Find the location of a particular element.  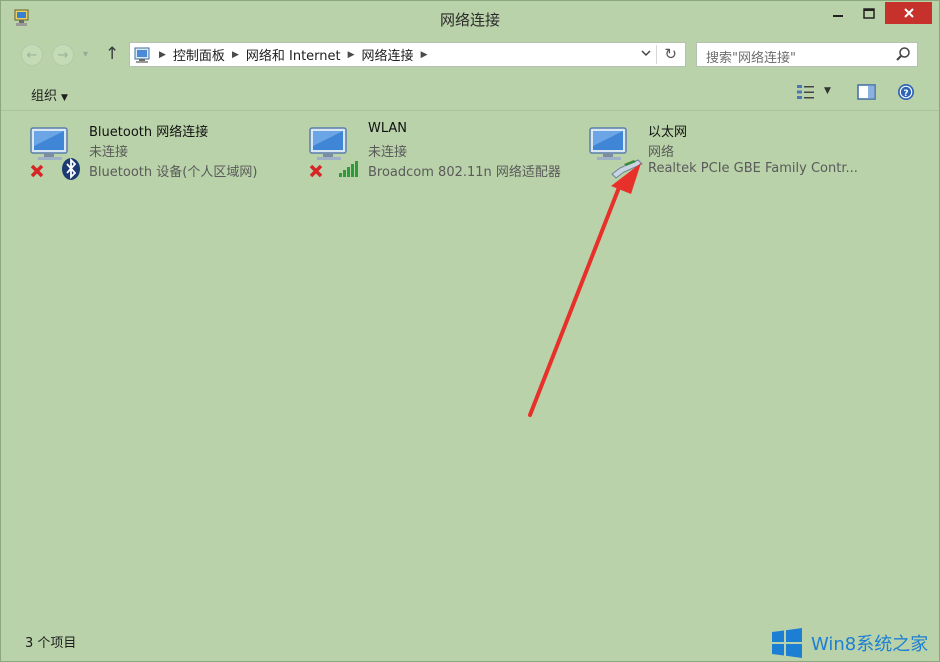

connection-device: Broadcom 802.11n 网络适配器 is located at coordinates (464, 172).